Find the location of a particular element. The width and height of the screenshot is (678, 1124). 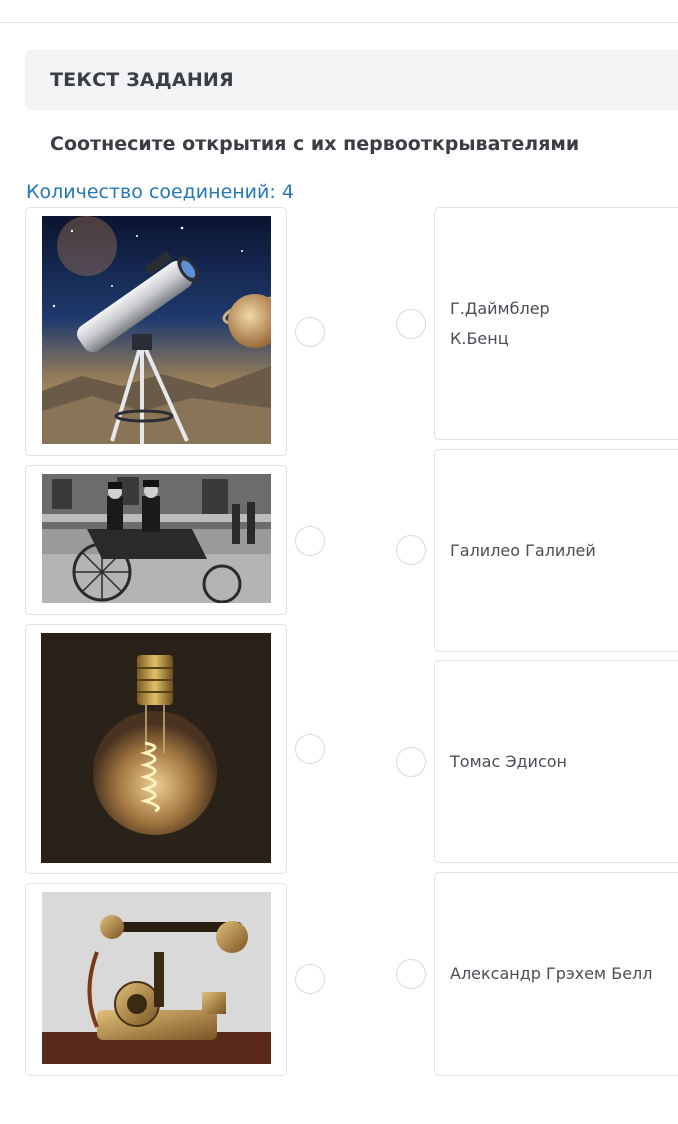

vintage-telephone-image is located at coordinates (156, 978).